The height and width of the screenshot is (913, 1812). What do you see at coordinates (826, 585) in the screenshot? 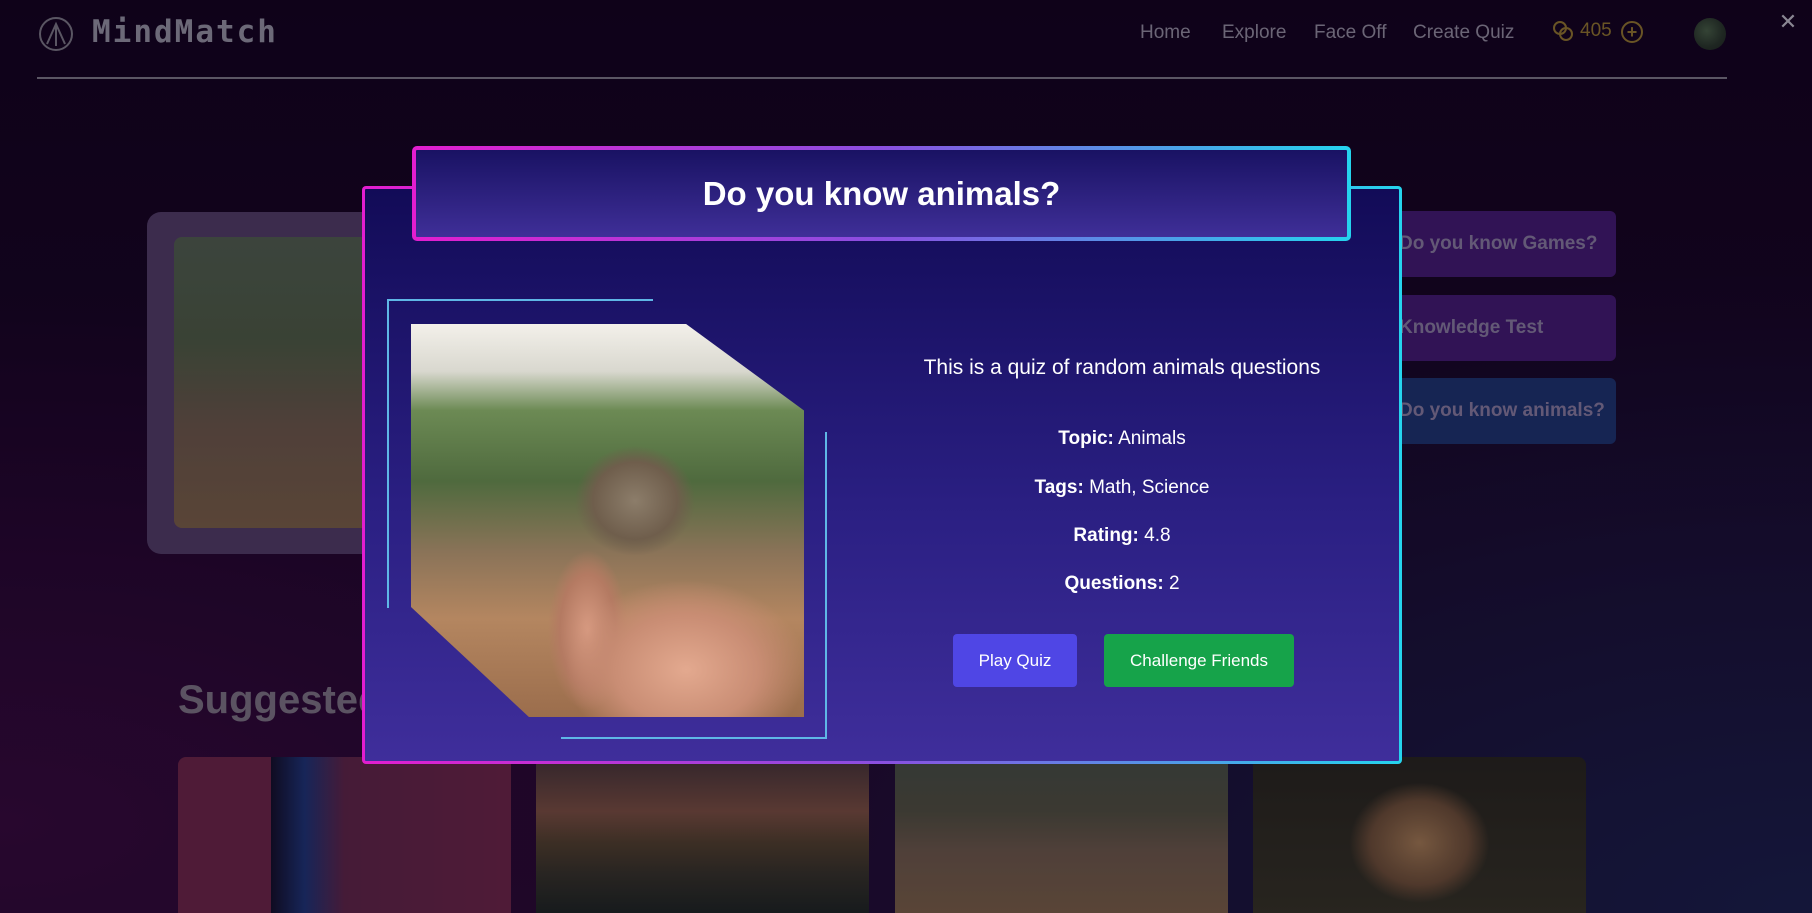
I see `frame-line-right` at bounding box center [826, 585].